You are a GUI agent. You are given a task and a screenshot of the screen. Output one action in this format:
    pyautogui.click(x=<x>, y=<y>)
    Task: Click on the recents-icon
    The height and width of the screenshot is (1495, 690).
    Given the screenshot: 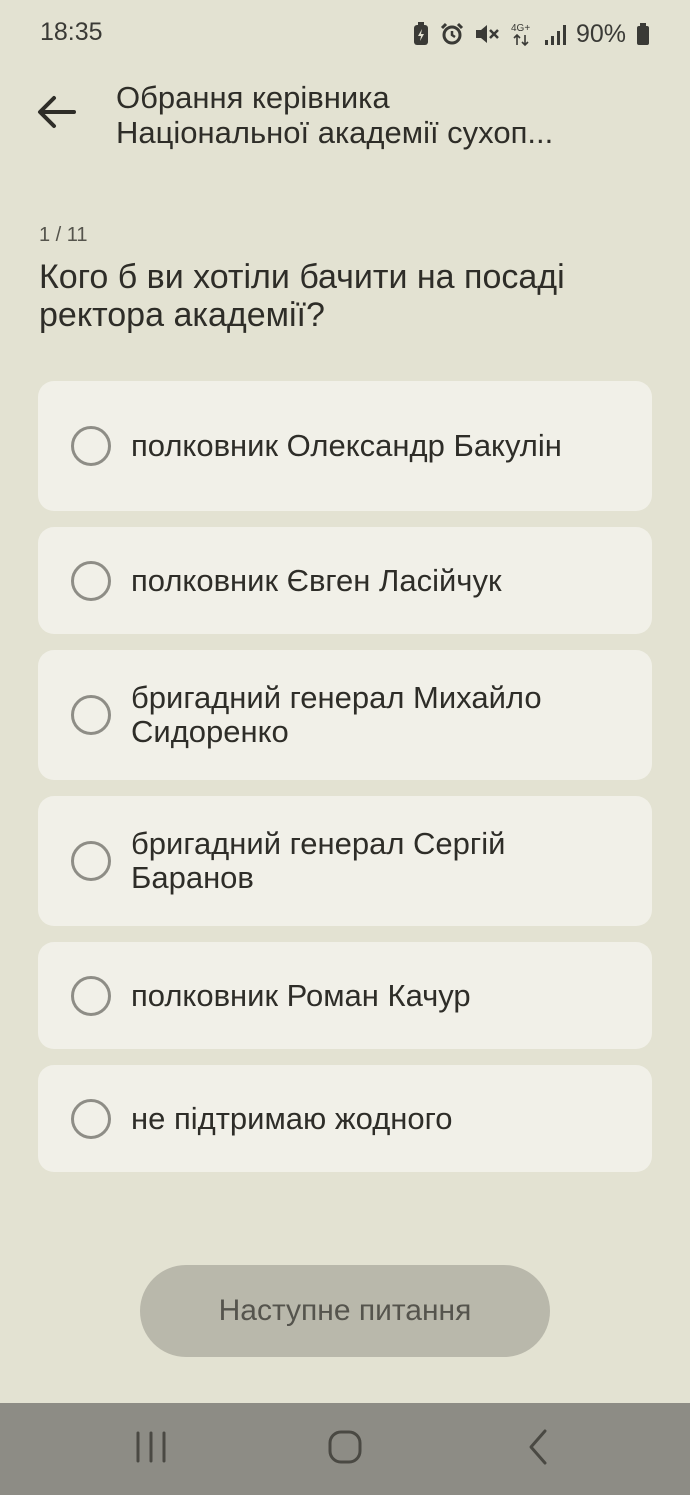 What is the action you would take?
    pyautogui.click(x=151, y=1449)
    